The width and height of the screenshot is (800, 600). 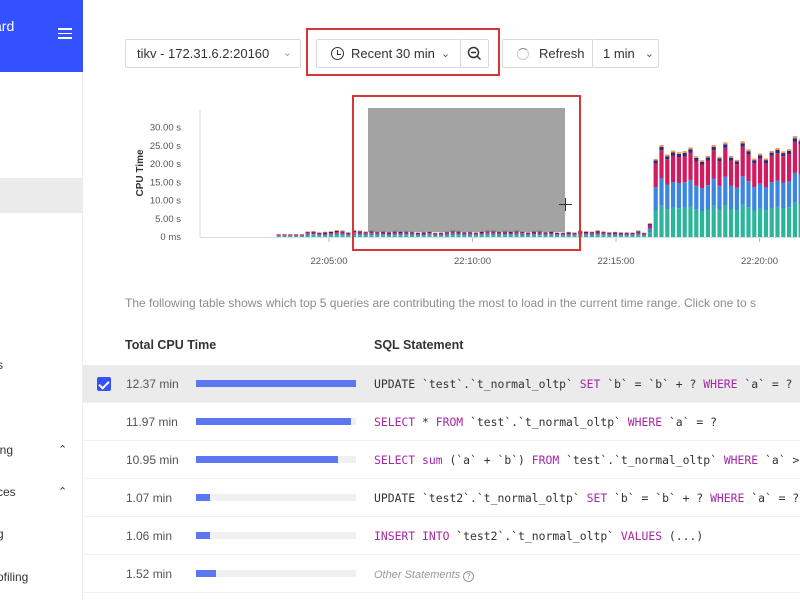 I want to click on menu-collapse-icon, so click(x=65, y=34).